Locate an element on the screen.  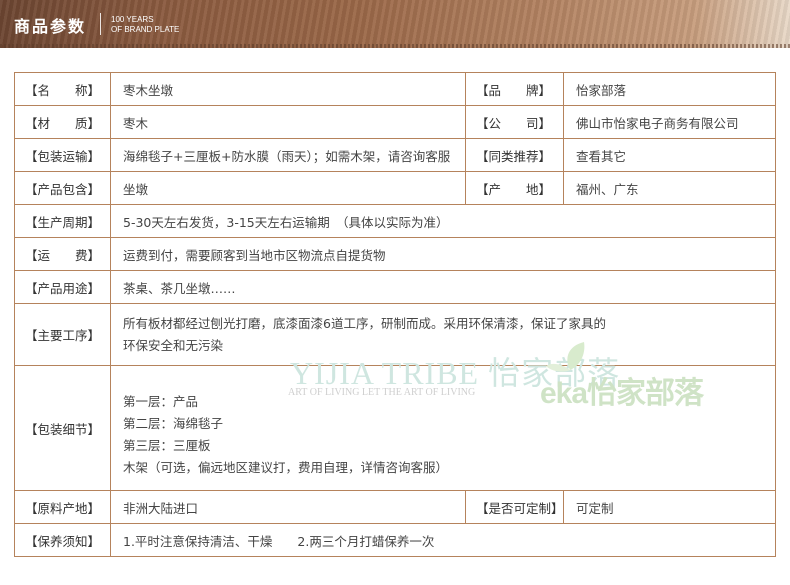
packing-line: 第一层：产品 is located at coordinates (161, 401).